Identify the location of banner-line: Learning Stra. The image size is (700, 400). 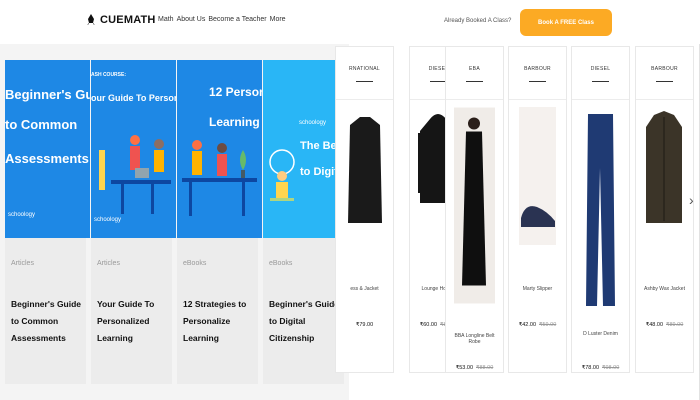
(235, 122).